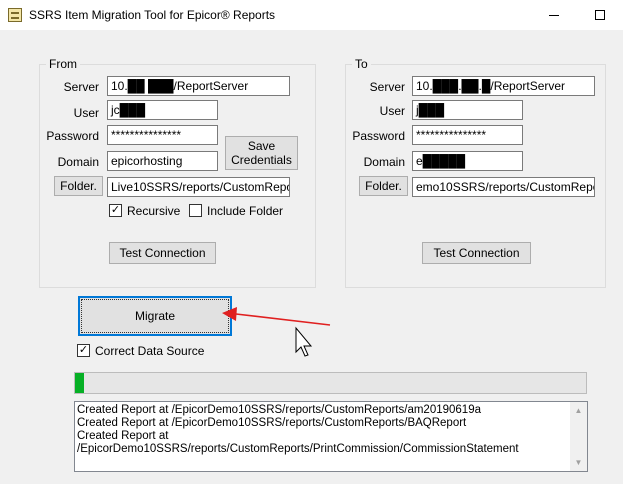  What do you see at coordinates (229, 314) in the screenshot?
I see `annotation-arrowhead` at bounding box center [229, 314].